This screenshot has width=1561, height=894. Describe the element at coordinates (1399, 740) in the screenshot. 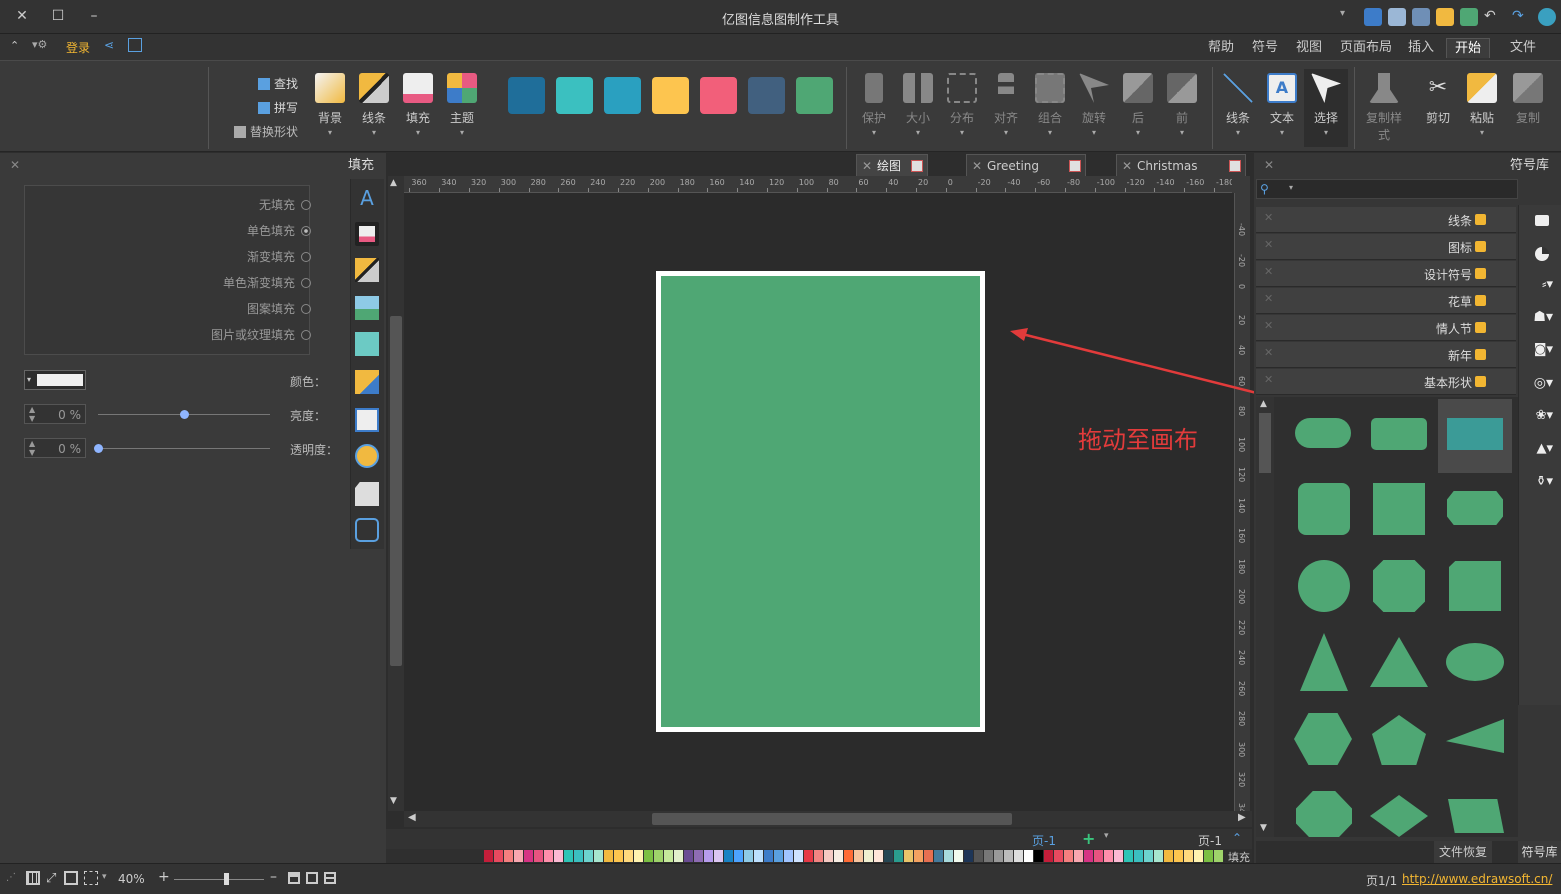

I see `shape-pentagon` at that location.